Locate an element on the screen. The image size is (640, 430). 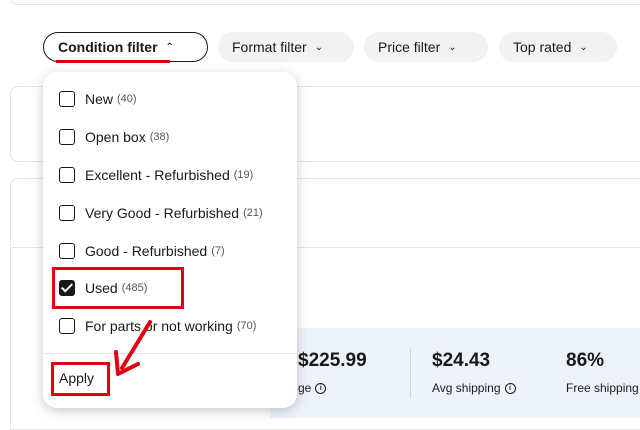
option-label: New is located at coordinates (99, 99).